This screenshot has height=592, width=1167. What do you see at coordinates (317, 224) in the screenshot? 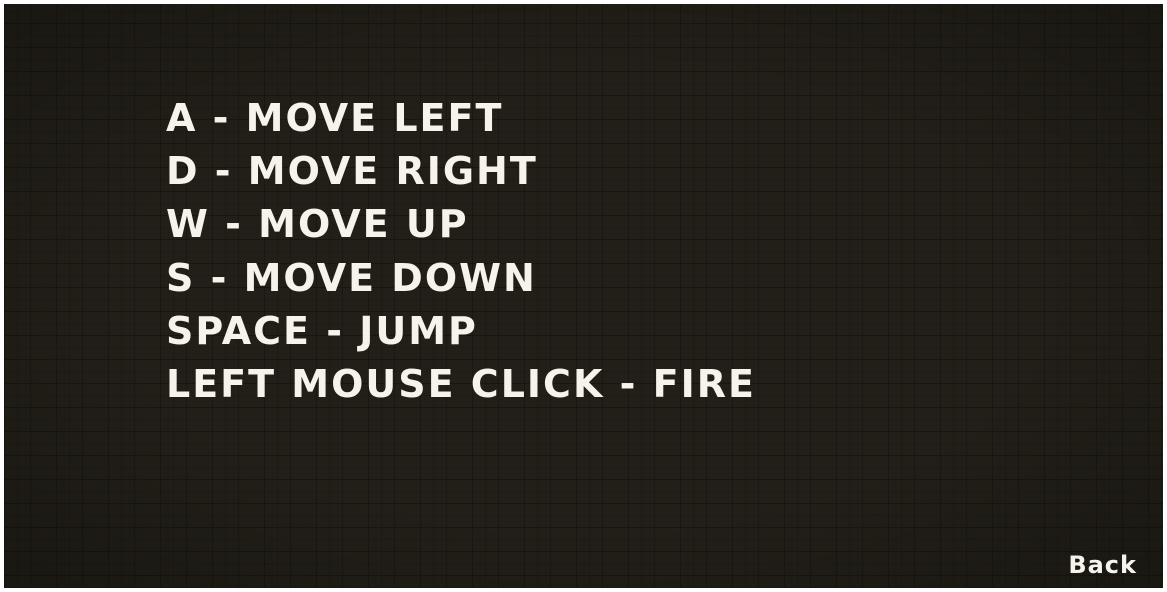
I see `control-move-up: W - MOVE UP` at bounding box center [317, 224].